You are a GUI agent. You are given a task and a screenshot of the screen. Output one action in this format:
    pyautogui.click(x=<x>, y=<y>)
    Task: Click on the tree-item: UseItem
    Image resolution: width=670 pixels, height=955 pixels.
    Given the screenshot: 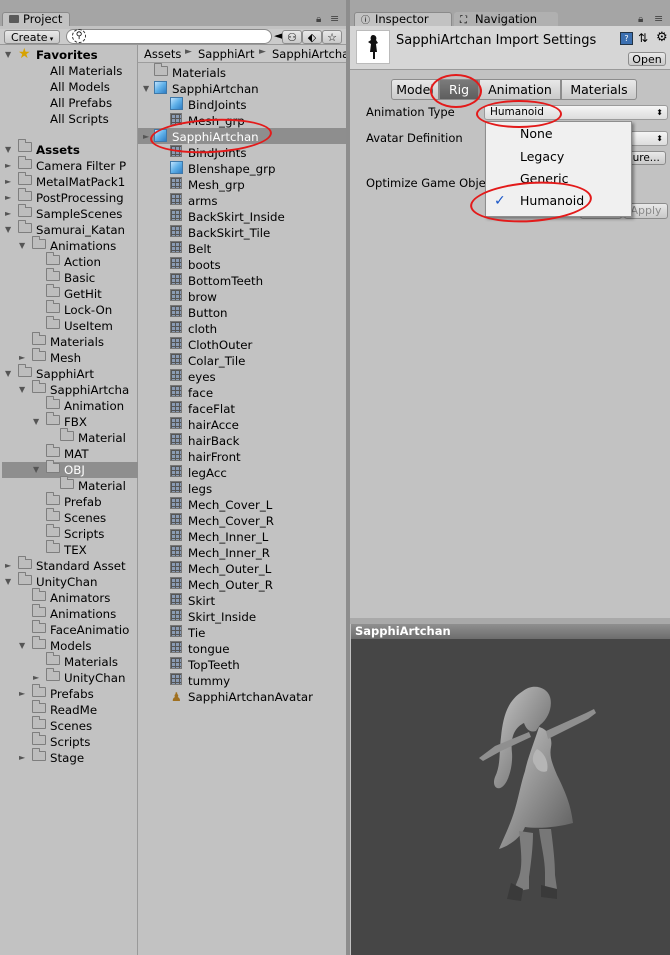 What is the action you would take?
    pyautogui.click(x=88, y=326)
    